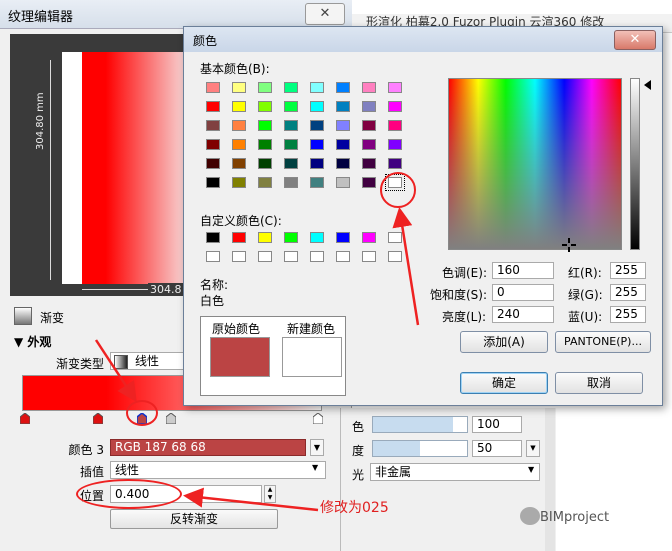  I want to click on property-row2-value: 50, so click(497, 448).